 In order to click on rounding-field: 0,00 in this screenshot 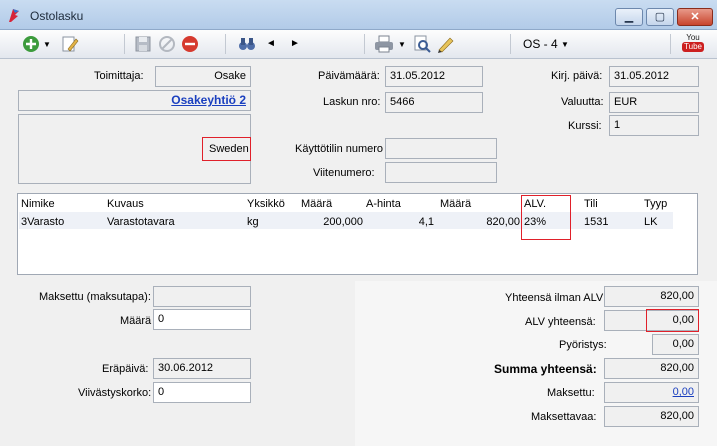, I will do `click(675, 344)`.